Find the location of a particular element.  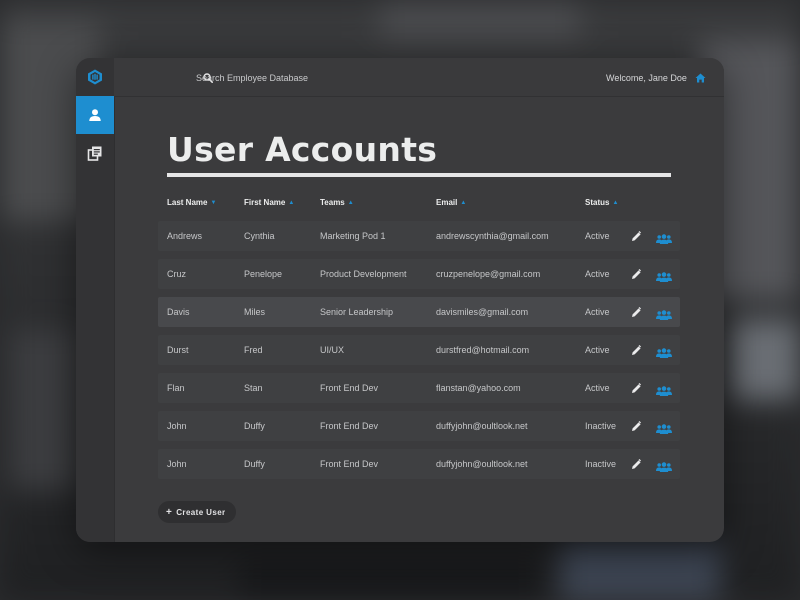

first-name-cell: Penelope is located at coordinates (263, 274).